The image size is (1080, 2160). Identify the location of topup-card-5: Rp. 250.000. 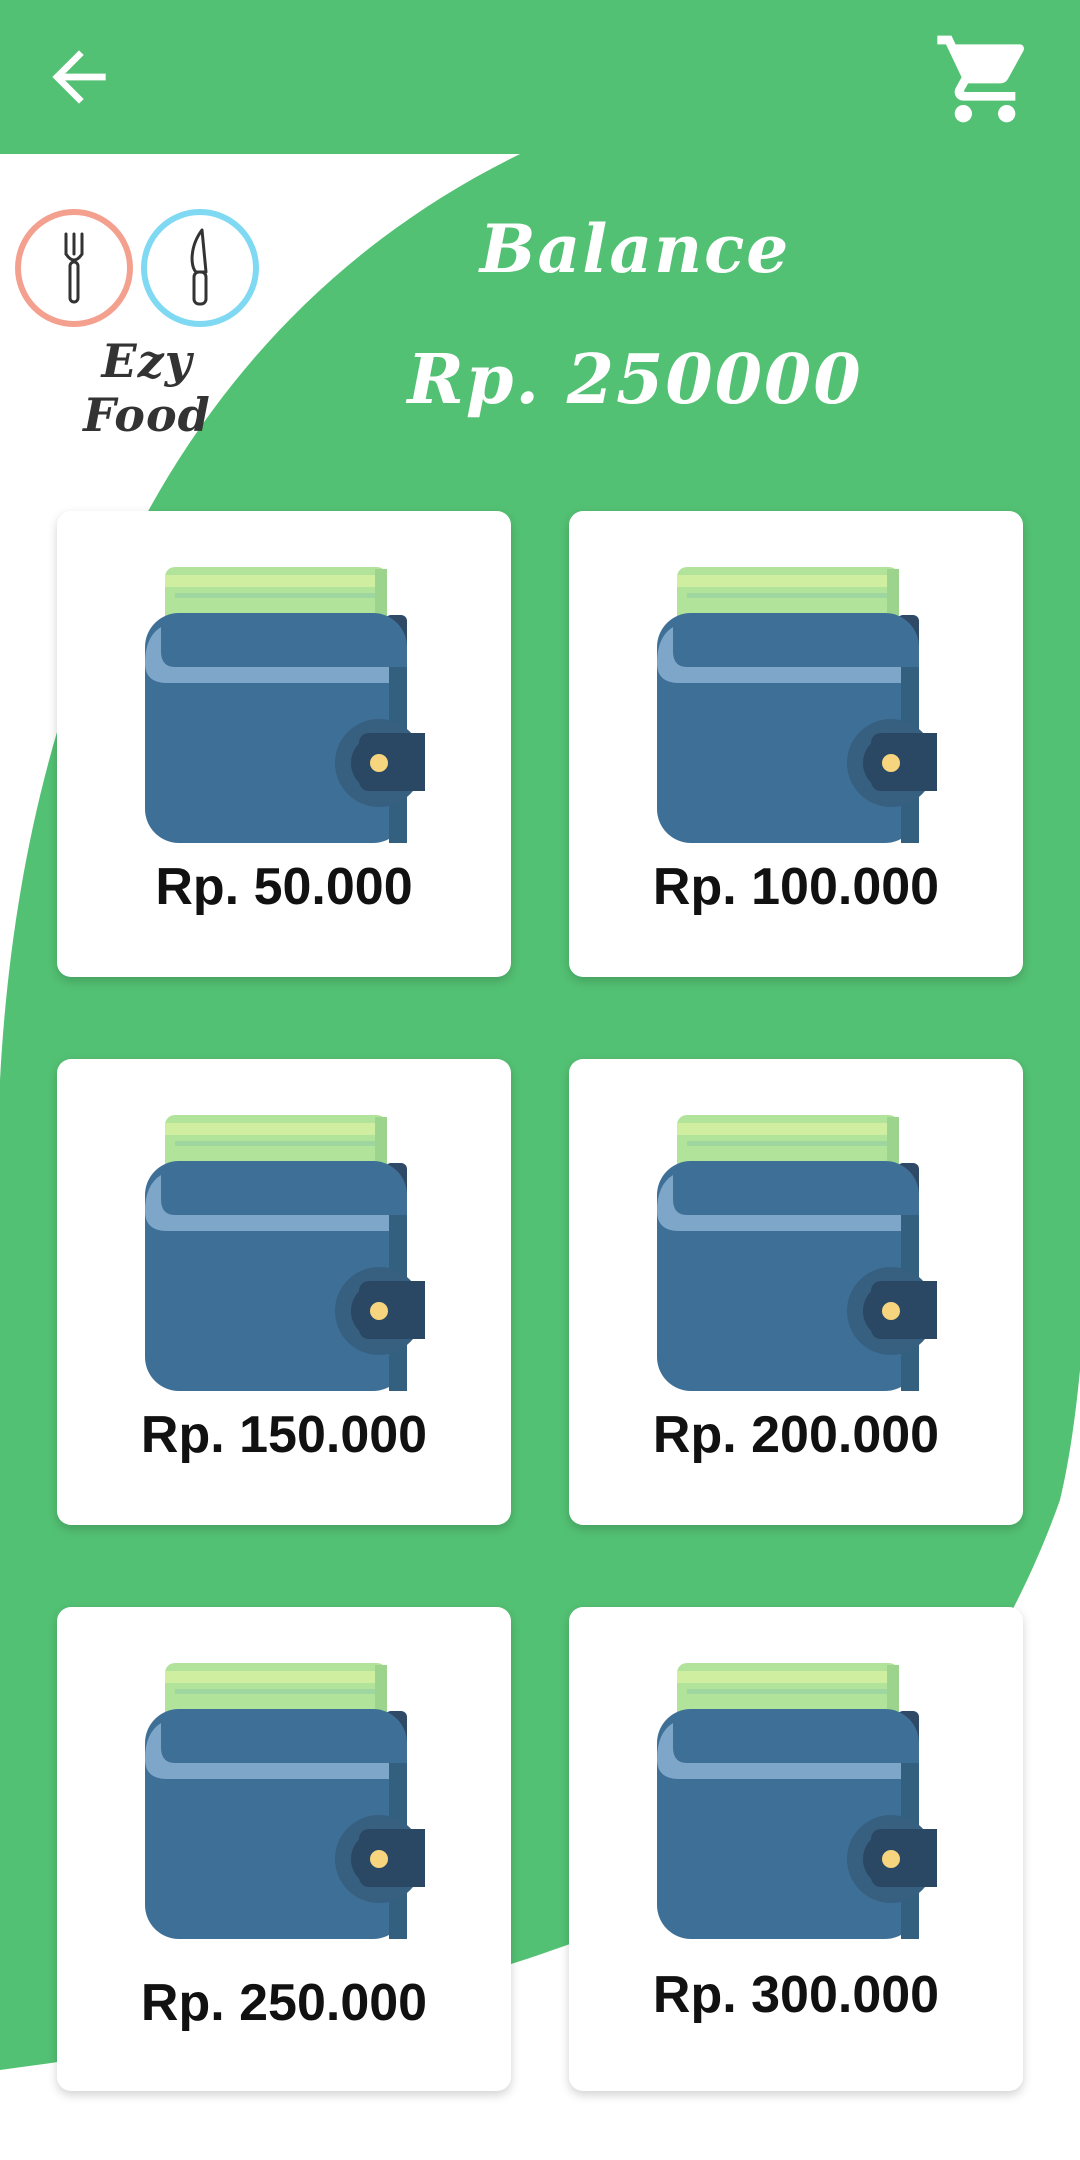
(284, 1849).